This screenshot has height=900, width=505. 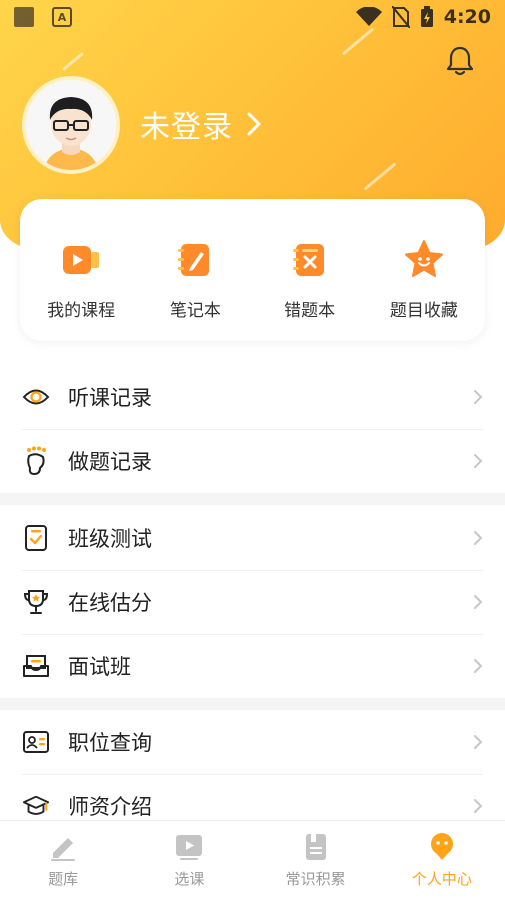 What do you see at coordinates (81, 310) in the screenshot?
I see `quick-action-label: 我的课程` at bounding box center [81, 310].